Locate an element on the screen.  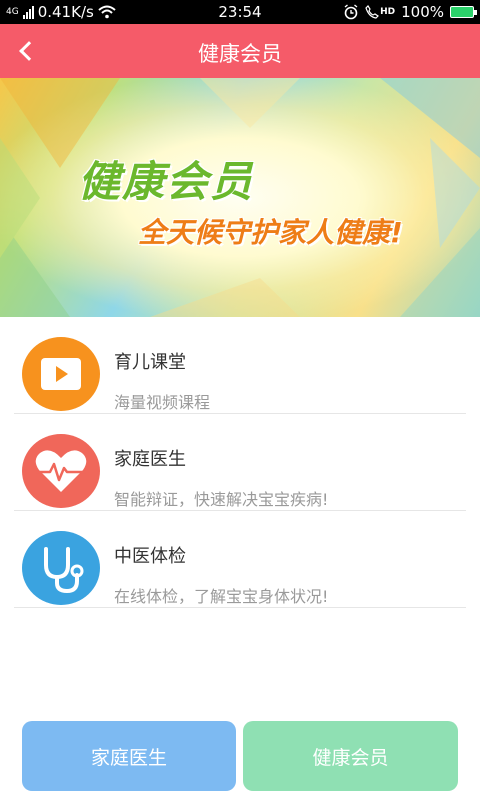
battery-percent: 100% is located at coordinates (422, 12).